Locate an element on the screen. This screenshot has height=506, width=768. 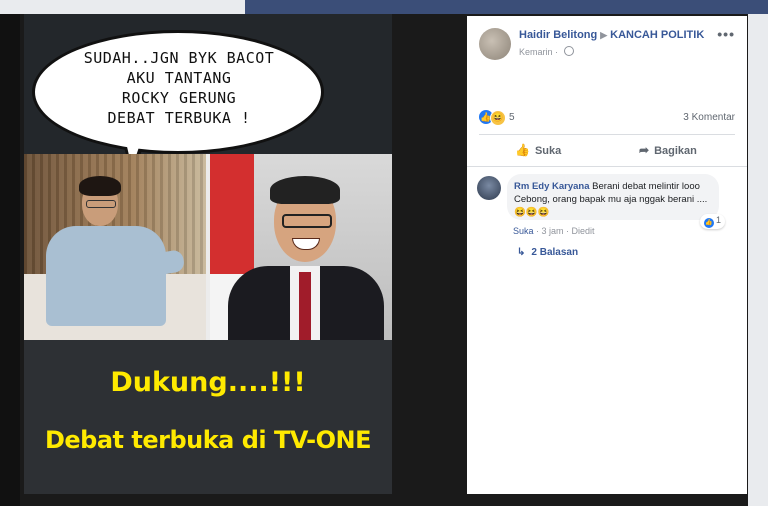
right-sidebar-strip is located at coordinates (758, 260).